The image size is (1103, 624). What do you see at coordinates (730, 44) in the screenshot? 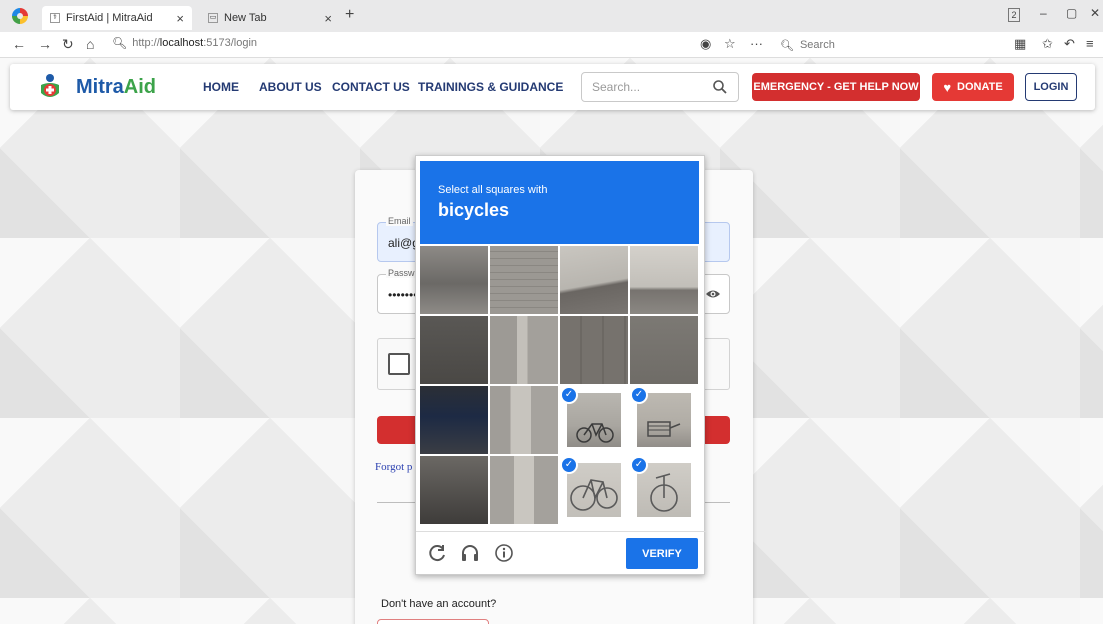
I see `bookmark-star-icon: ☆` at bounding box center [730, 44].